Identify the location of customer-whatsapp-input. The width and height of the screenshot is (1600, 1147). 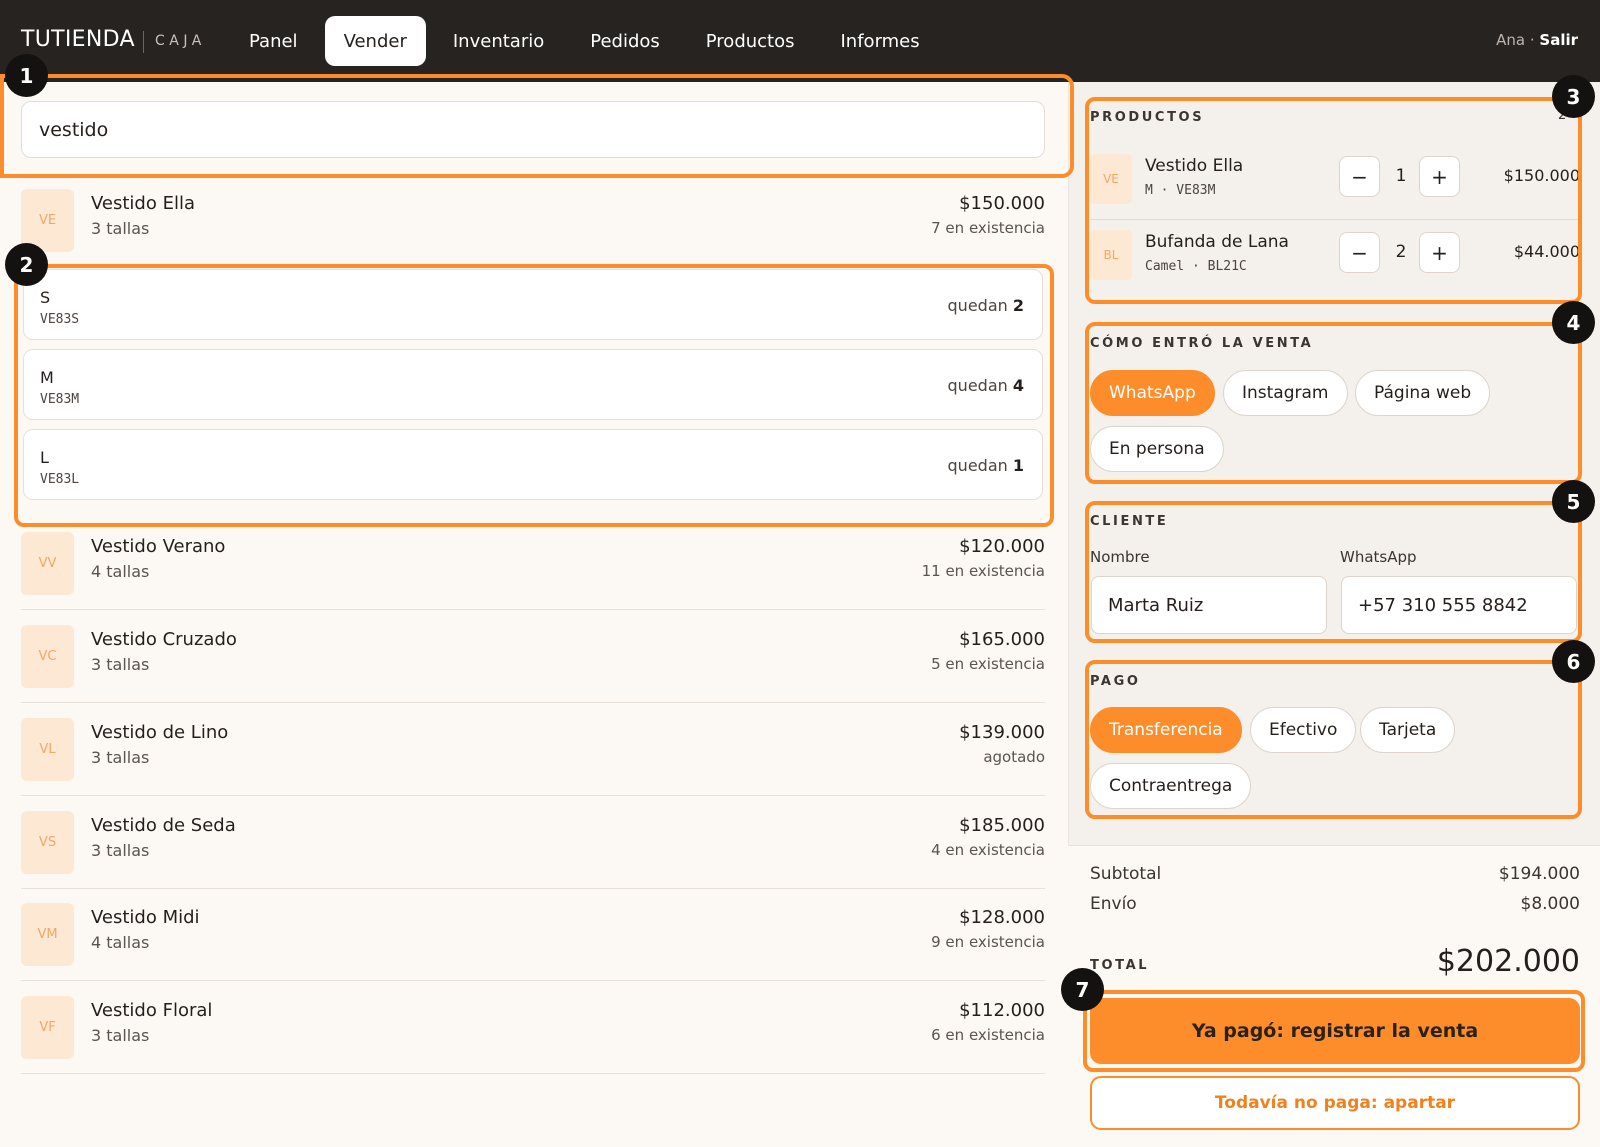
(1459, 605).